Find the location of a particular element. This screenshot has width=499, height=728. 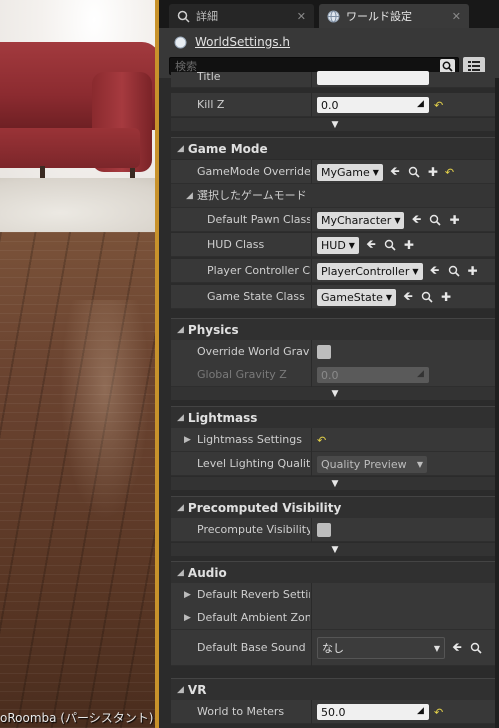

override-gravity-checkbox is located at coordinates (324, 352).